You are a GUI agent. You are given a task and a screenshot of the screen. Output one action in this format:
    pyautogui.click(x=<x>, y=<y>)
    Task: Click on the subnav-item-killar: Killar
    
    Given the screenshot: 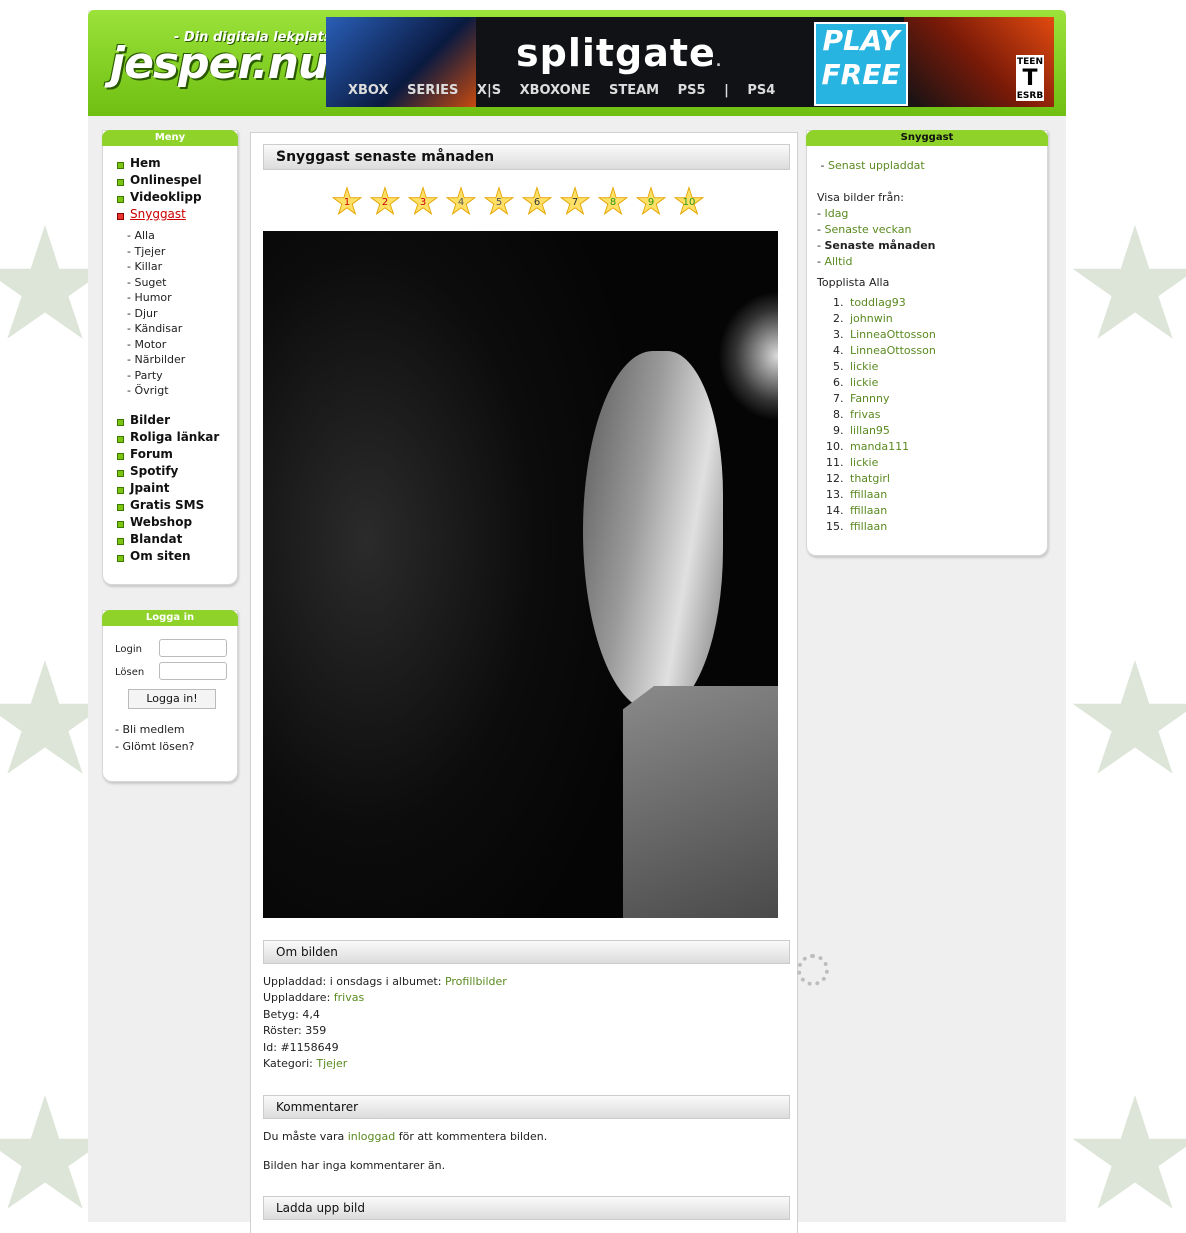 What is the action you would take?
    pyautogui.click(x=182, y=267)
    